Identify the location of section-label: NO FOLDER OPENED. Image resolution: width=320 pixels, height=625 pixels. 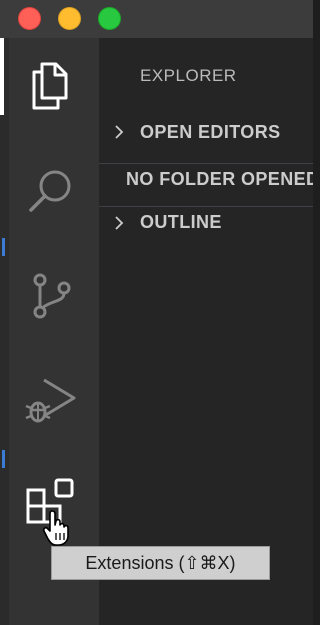
(219, 179).